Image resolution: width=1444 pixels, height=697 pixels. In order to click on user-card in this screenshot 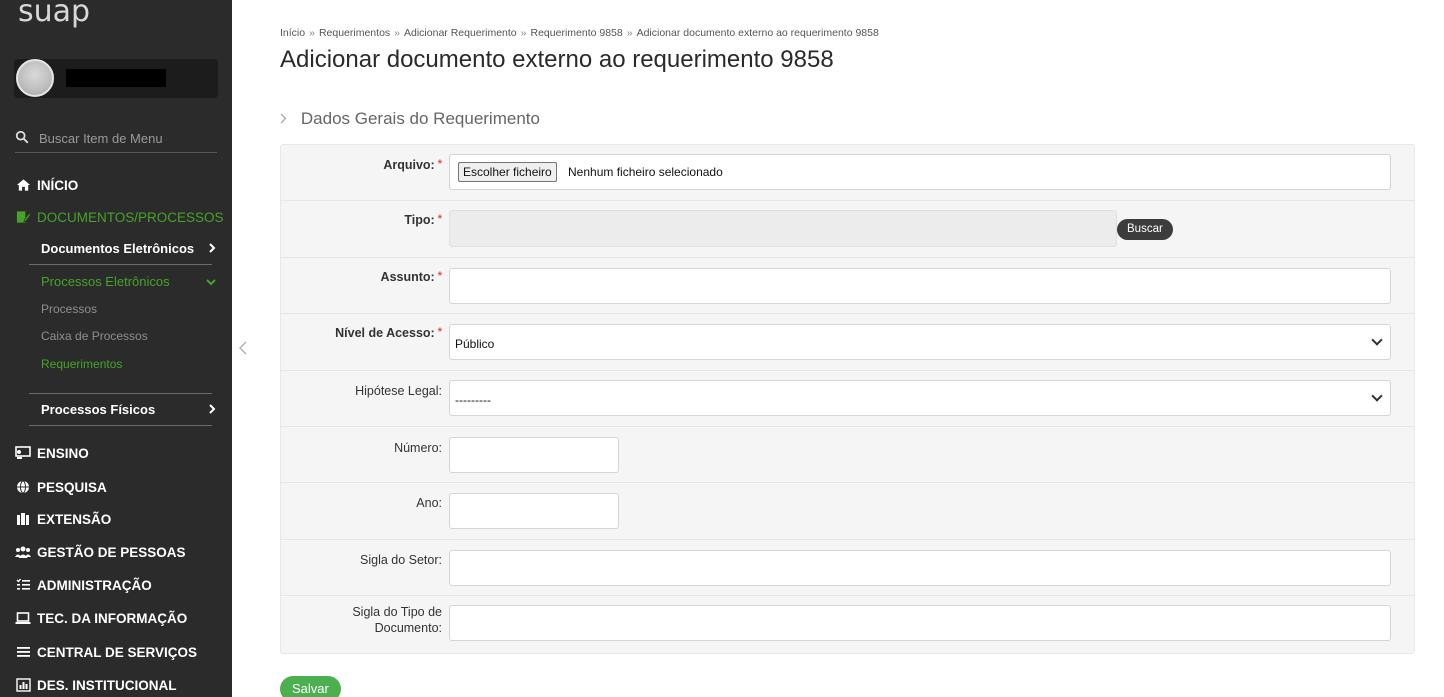, I will do `click(116, 78)`.